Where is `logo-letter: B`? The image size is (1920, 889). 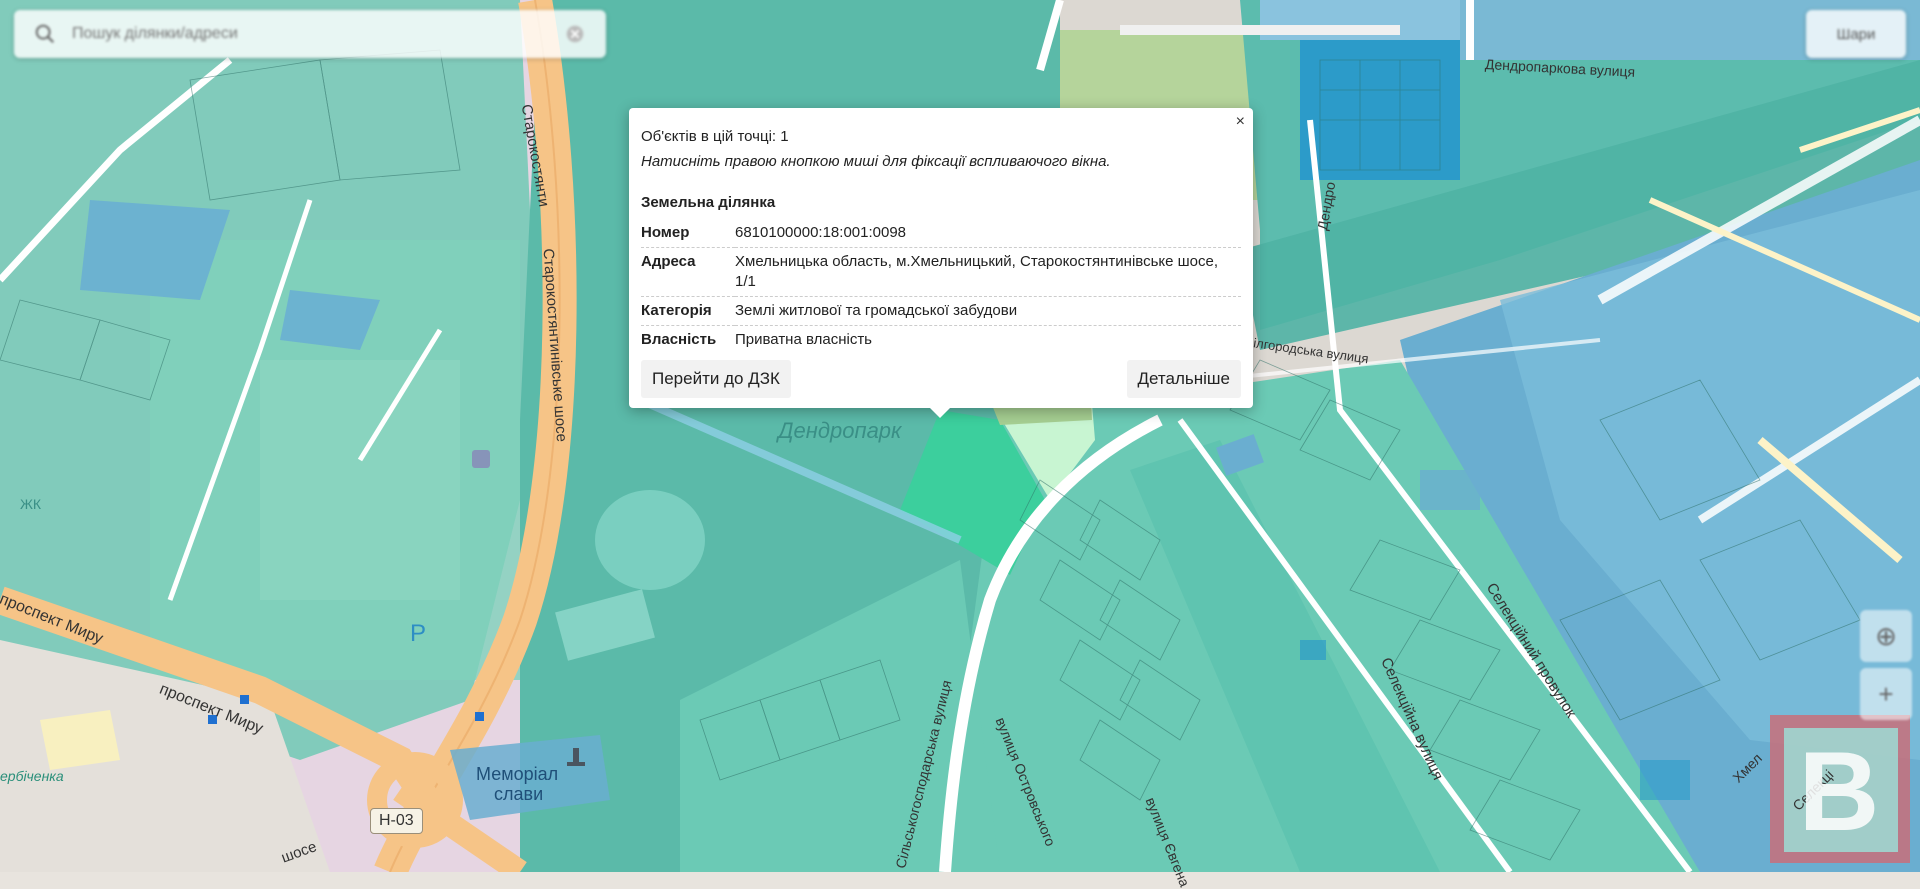 logo-letter: B is located at coordinates (1839, 791).